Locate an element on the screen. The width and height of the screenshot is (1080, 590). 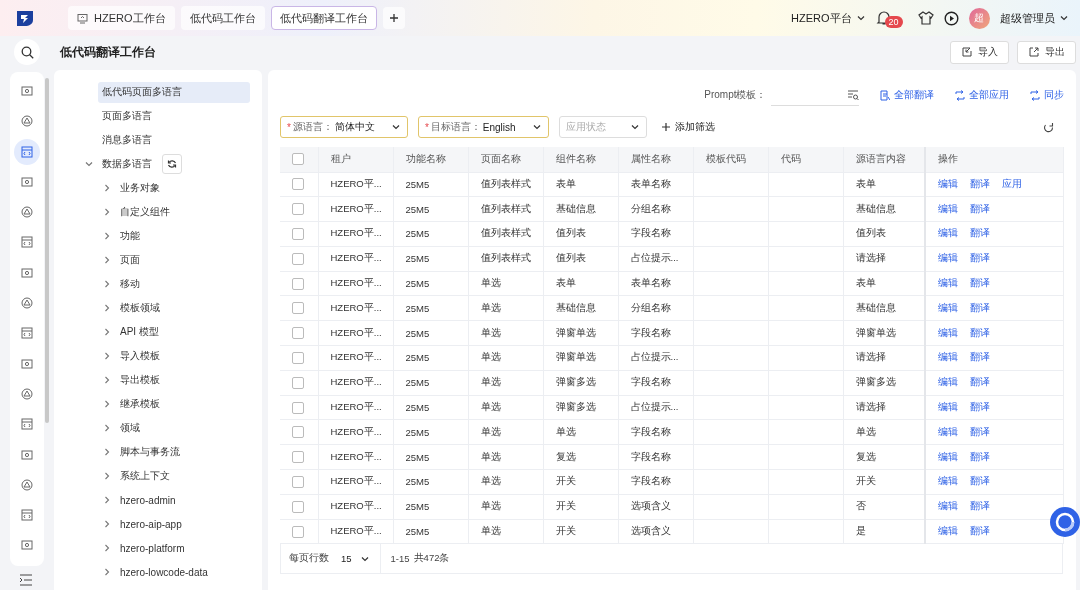
filter-select: * 目标语言： English is located at coordinates (483, 127).